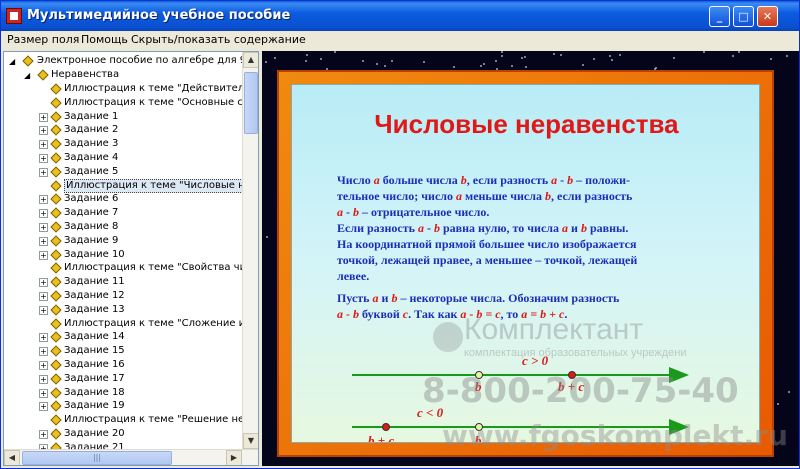  What do you see at coordinates (97, 458) in the screenshot?
I see `scroll-thumb-horizontal: |||` at bounding box center [97, 458].